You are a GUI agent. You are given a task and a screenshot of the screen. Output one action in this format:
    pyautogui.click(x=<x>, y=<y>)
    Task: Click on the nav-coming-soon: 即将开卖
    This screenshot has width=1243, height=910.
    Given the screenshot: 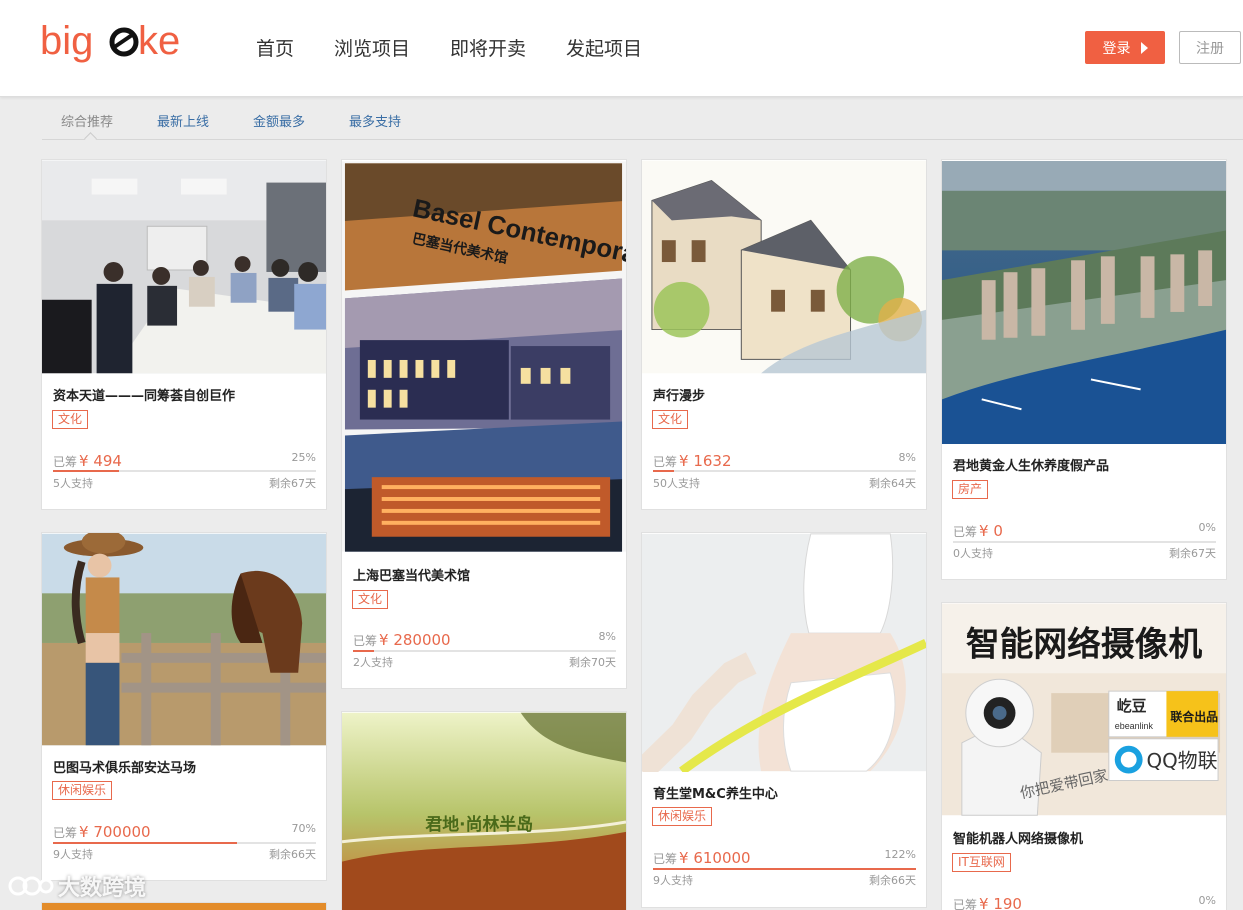 What is the action you would take?
    pyautogui.click(x=488, y=47)
    